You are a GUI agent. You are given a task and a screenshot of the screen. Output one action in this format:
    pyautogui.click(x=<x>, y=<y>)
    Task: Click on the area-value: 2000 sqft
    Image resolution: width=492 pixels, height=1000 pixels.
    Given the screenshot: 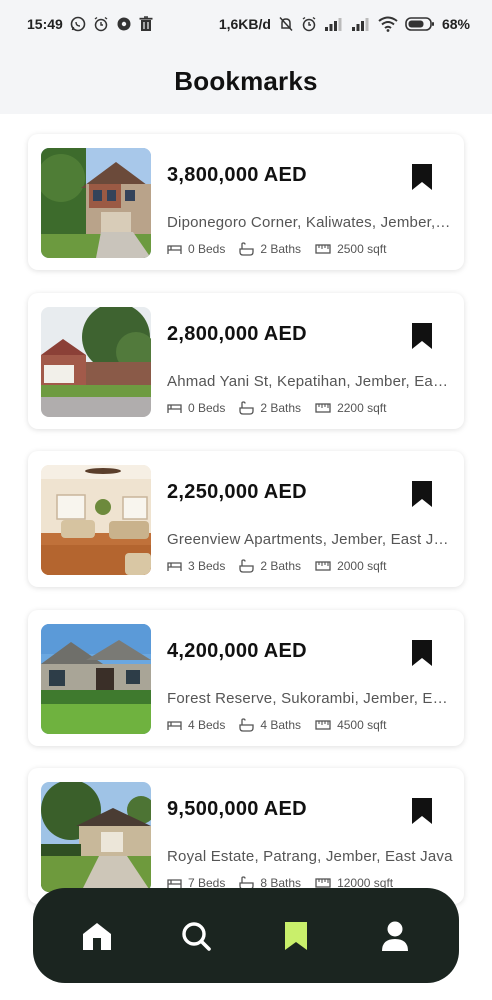 What is the action you would take?
    pyautogui.click(x=362, y=566)
    